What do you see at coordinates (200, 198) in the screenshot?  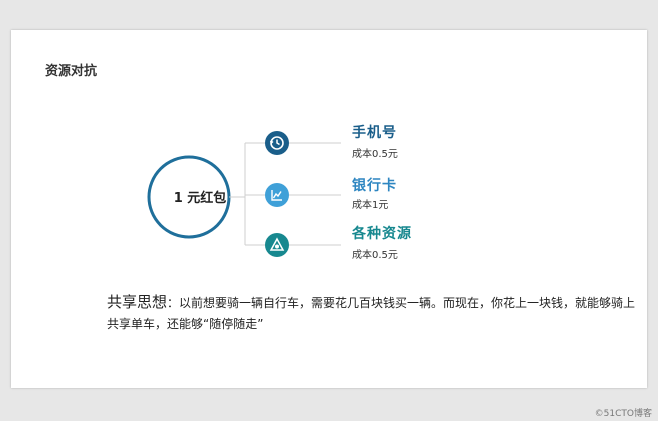 I see `center-label: 1 元红包` at bounding box center [200, 198].